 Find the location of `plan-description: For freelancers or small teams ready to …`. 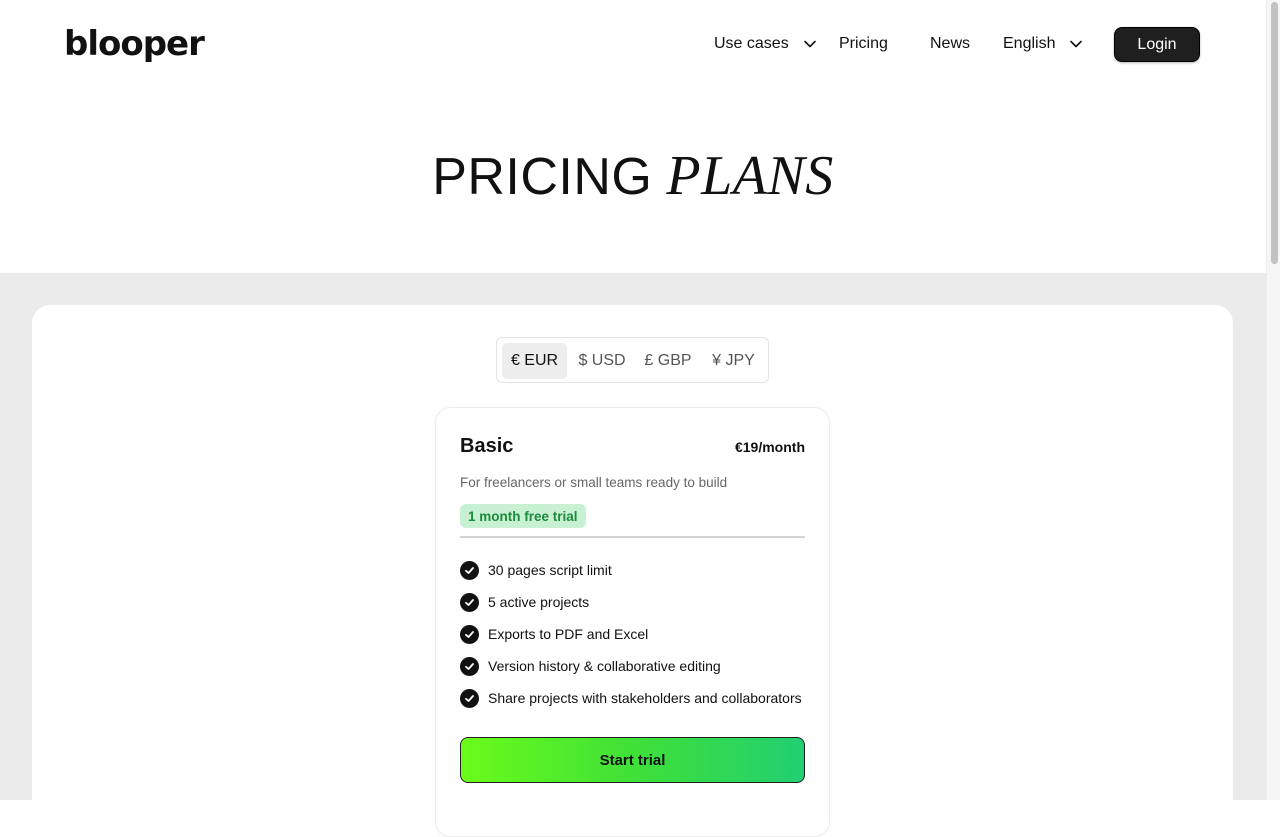

plan-description: For freelancers or small teams ready to … is located at coordinates (594, 482).